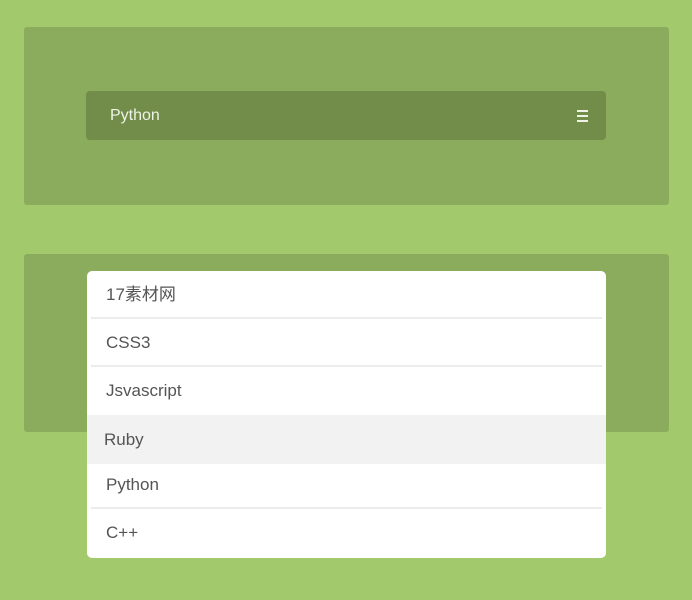 This screenshot has width=692, height=600. What do you see at coordinates (582, 116) in the screenshot?
I see `menu-icon` at bounding box center [582, 116].